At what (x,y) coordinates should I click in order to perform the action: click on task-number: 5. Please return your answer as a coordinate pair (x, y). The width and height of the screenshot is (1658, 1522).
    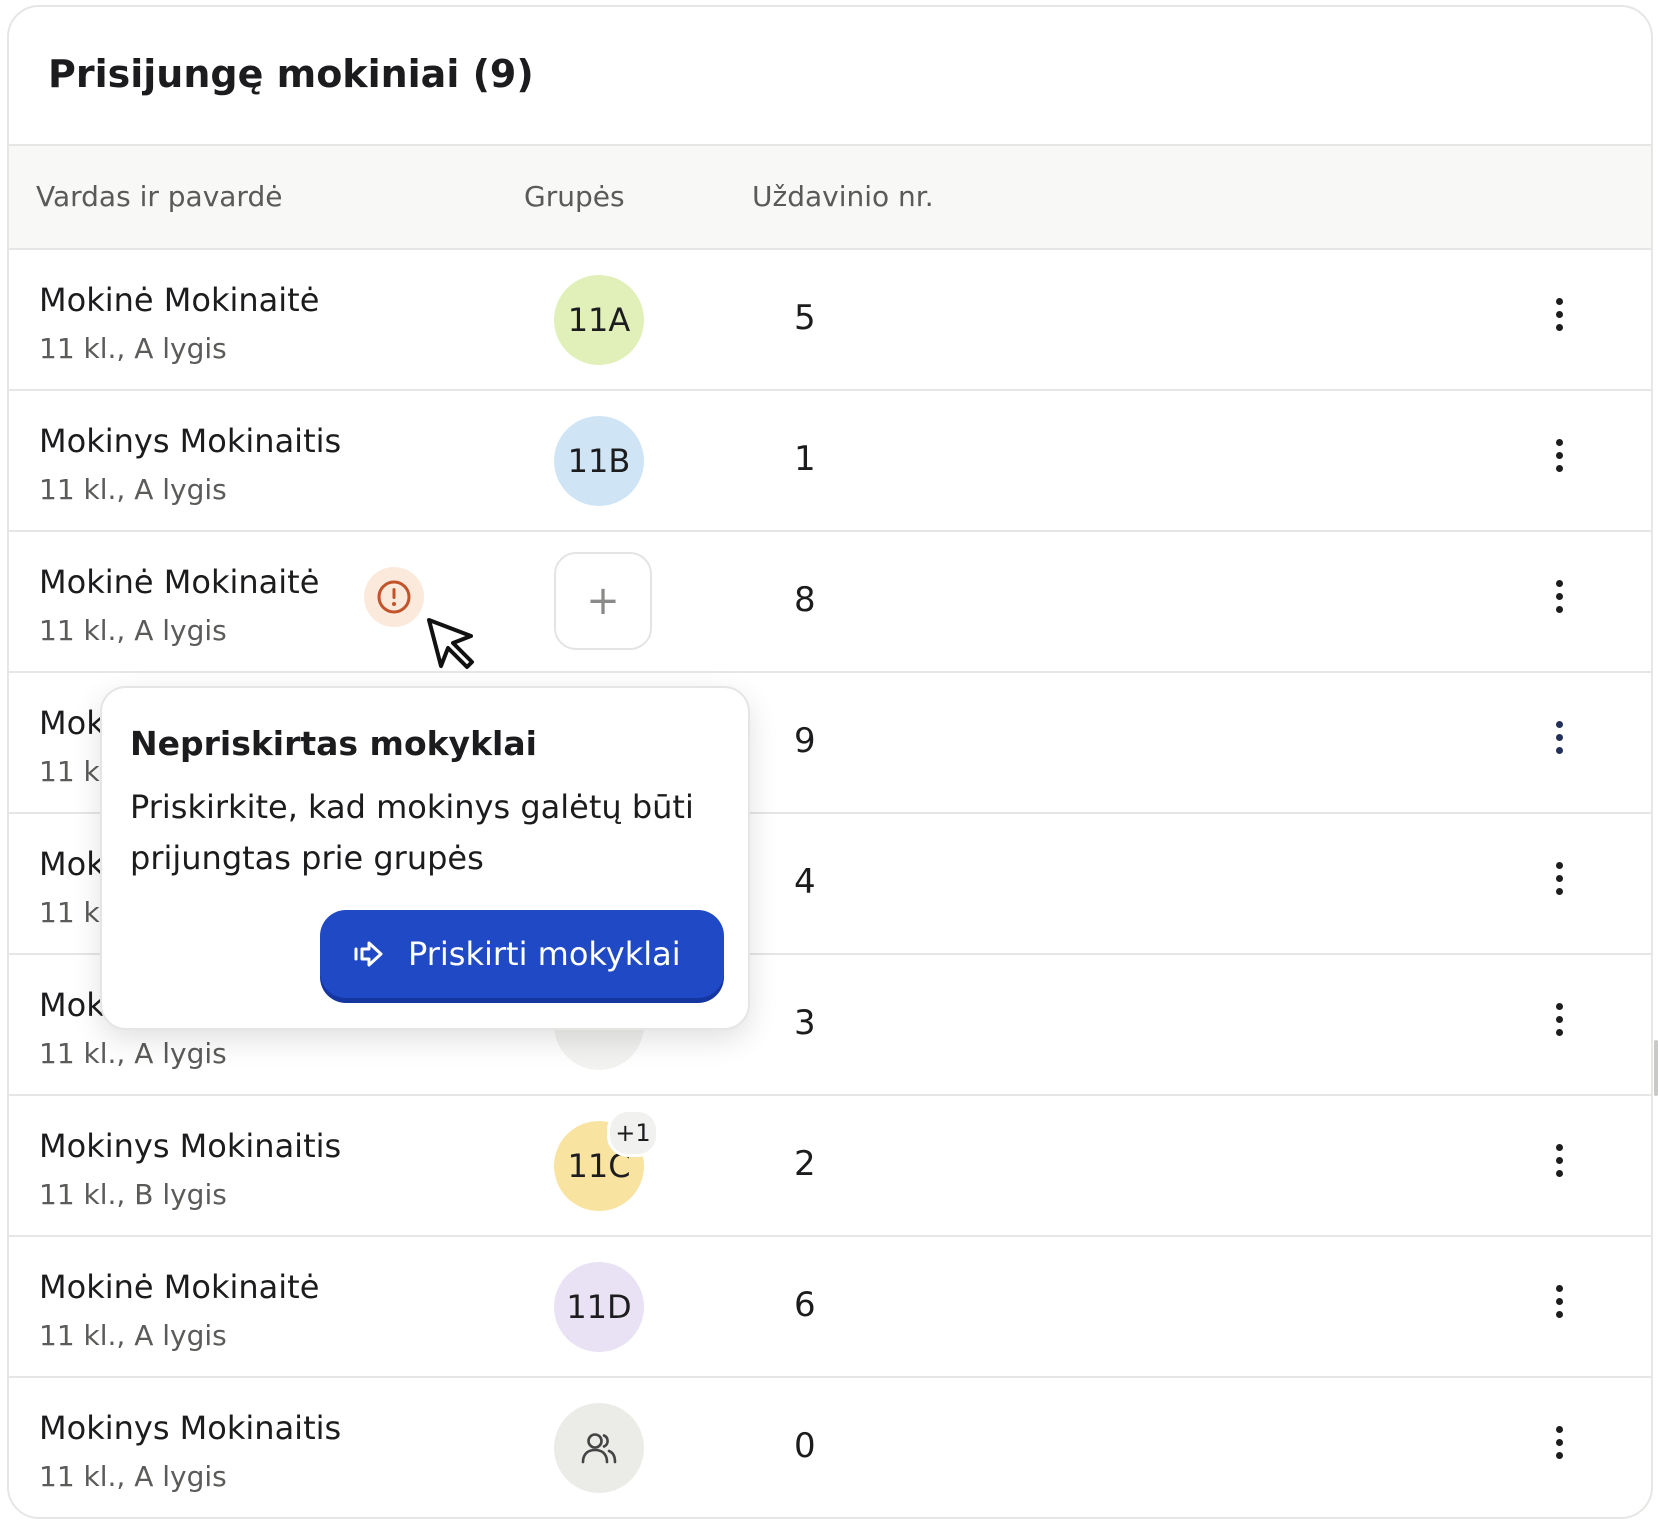
    Looking at the image, I should click on (805, 318).